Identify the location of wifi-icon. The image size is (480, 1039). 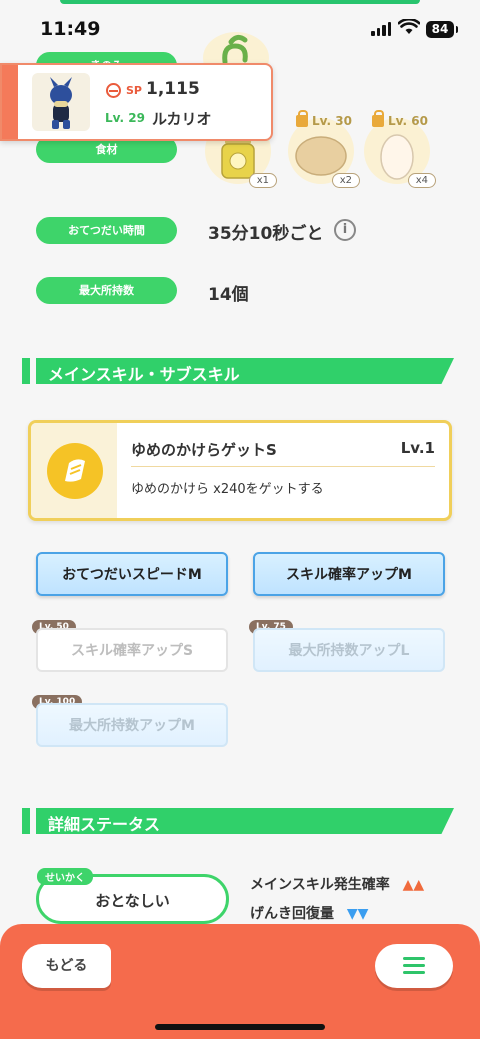
(409, 26).